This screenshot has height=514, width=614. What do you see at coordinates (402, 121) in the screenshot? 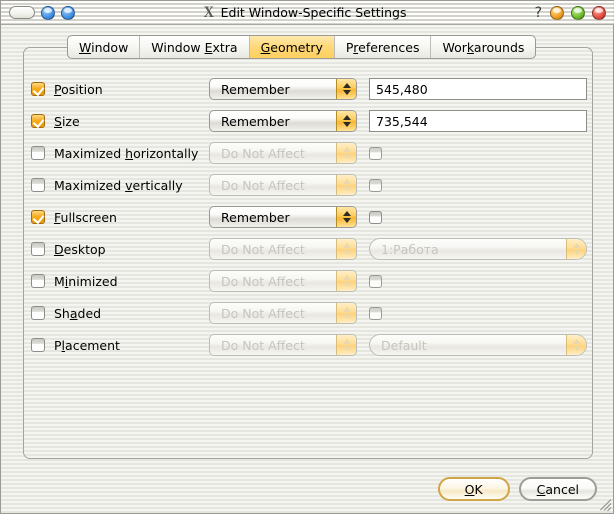
I see `value-text: 735,544` at bounding box center [402, 121].